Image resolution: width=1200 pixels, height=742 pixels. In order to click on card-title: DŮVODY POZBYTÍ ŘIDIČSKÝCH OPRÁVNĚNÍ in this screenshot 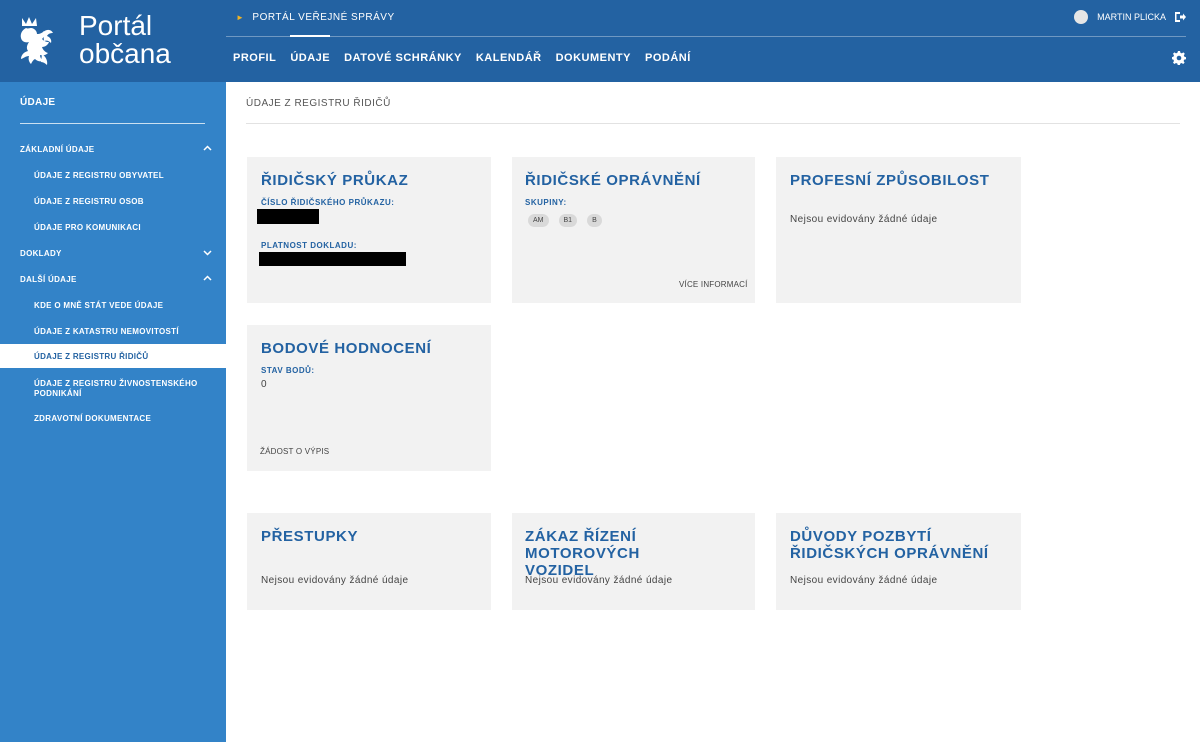, I will do `click(889, 545)`.